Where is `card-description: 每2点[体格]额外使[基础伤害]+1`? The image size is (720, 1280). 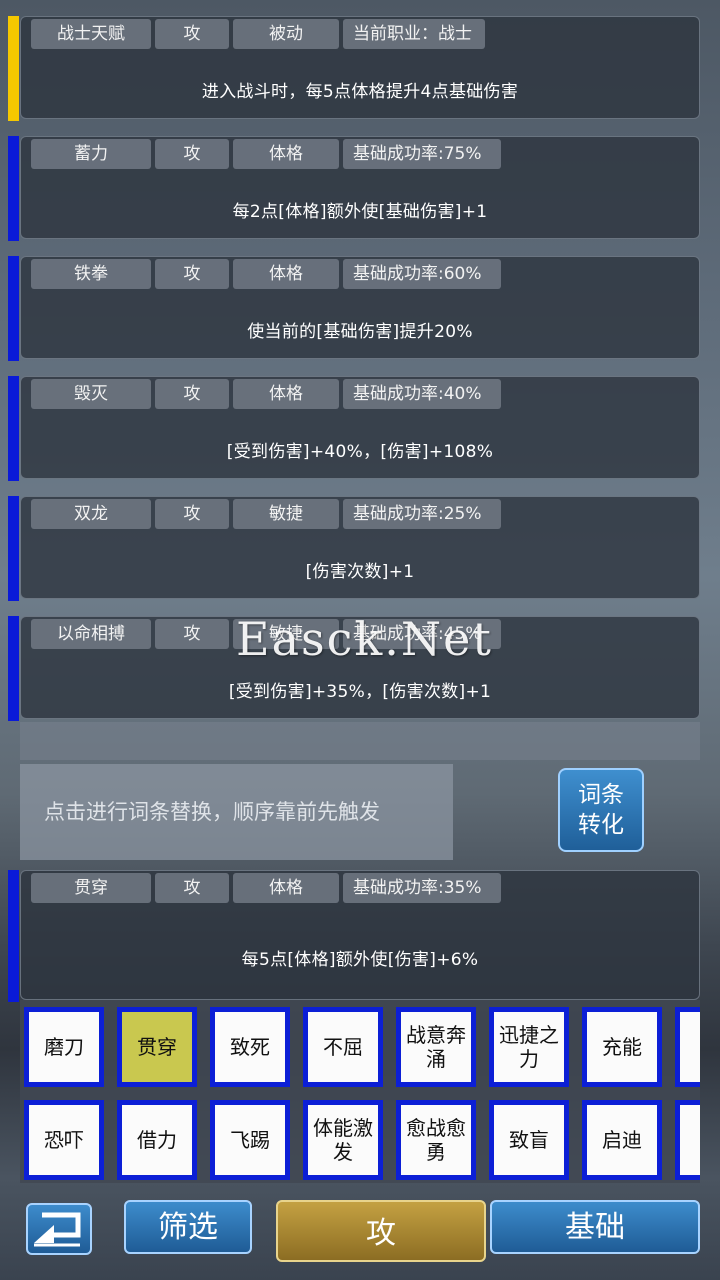 card-description: 每2点[体格]额外使[基础伤害]+1 is located at coordinates (360, 212).